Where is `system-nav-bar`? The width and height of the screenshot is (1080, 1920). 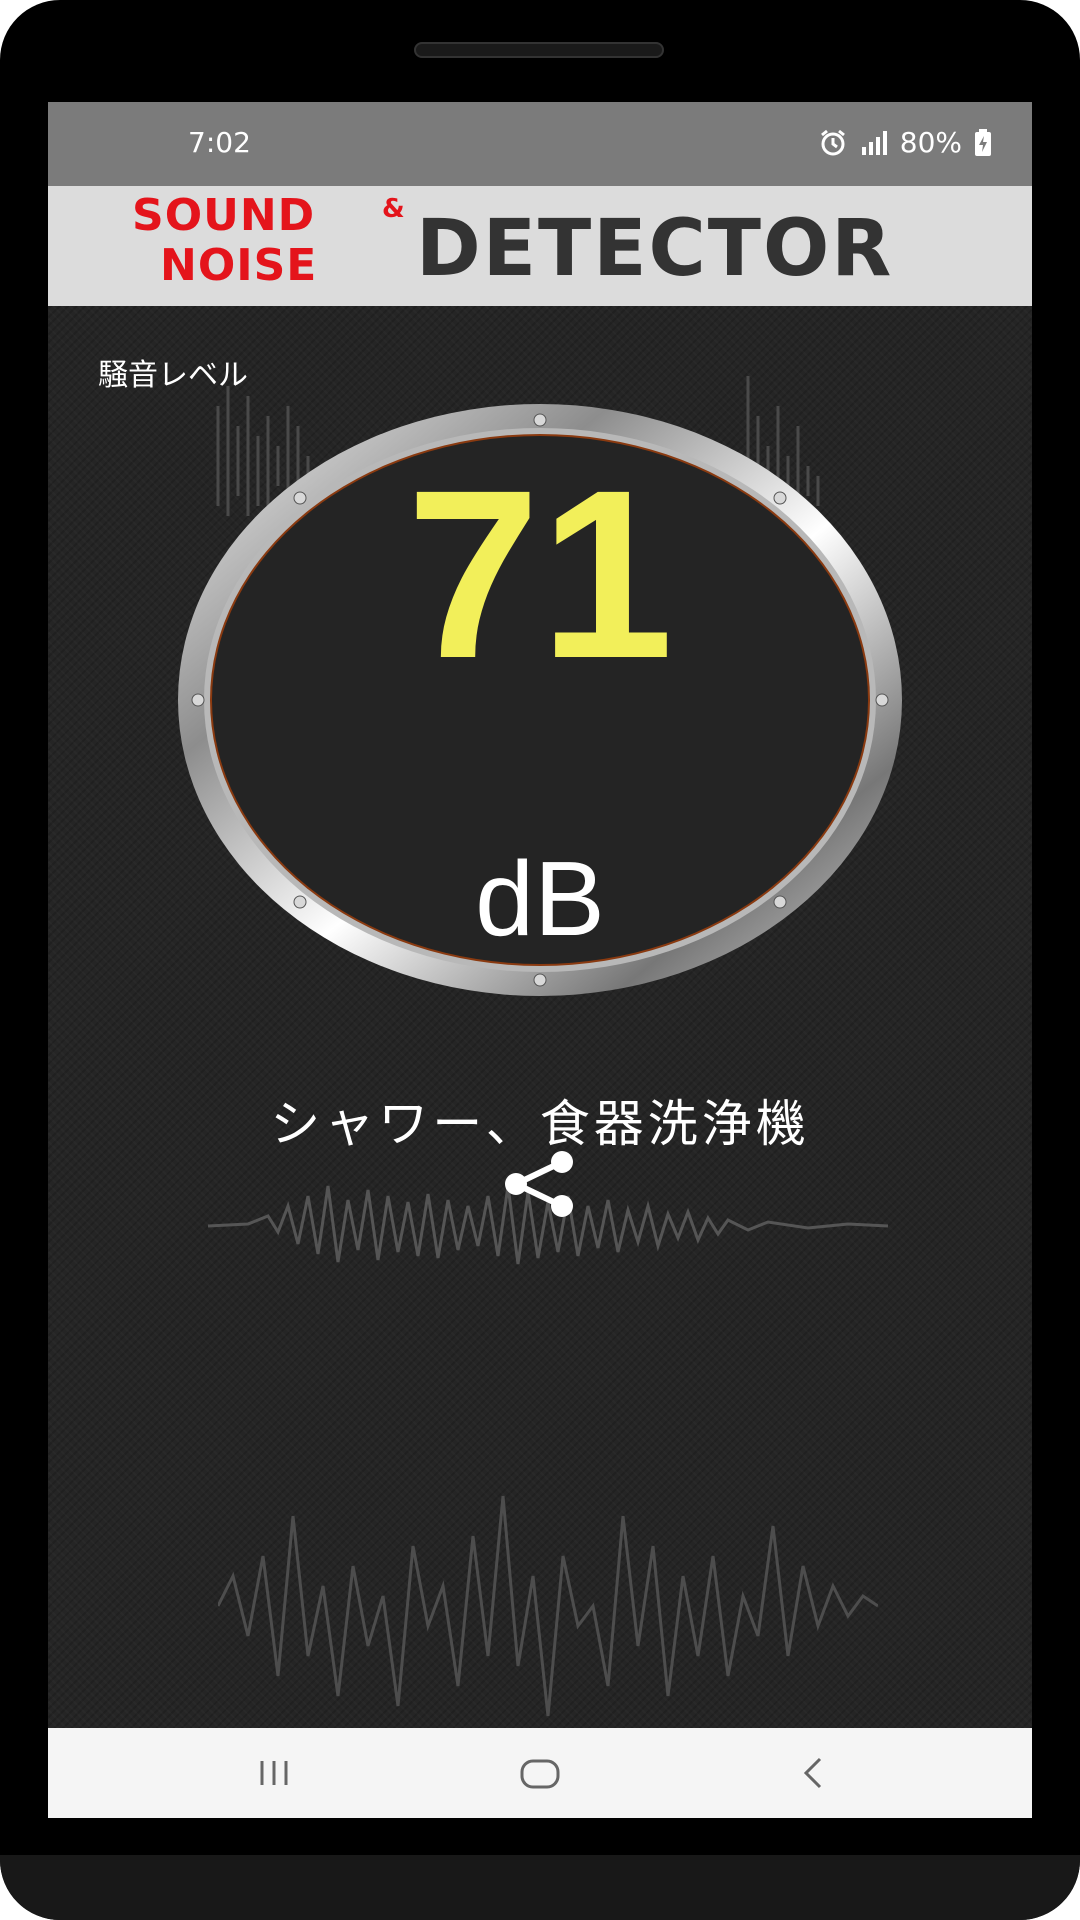
system-nav-bar is located at coordinates (540, 1773).